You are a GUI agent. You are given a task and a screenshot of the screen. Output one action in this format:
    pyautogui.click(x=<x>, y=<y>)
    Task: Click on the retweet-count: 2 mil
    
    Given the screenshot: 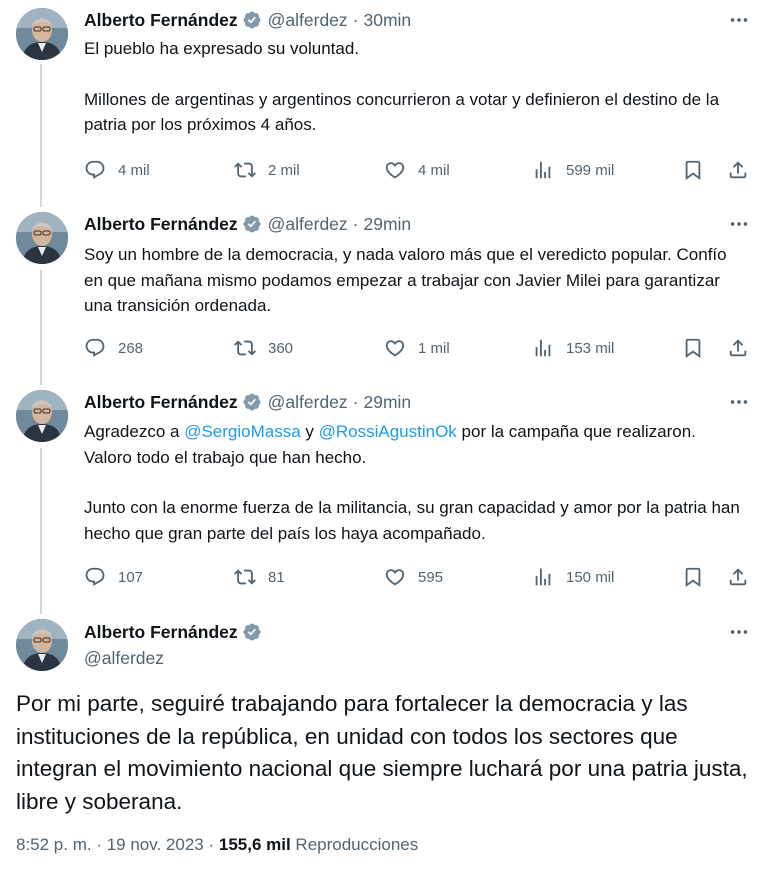 What is the action you would take?
    pyautogui.click(x=284, y=170)
    